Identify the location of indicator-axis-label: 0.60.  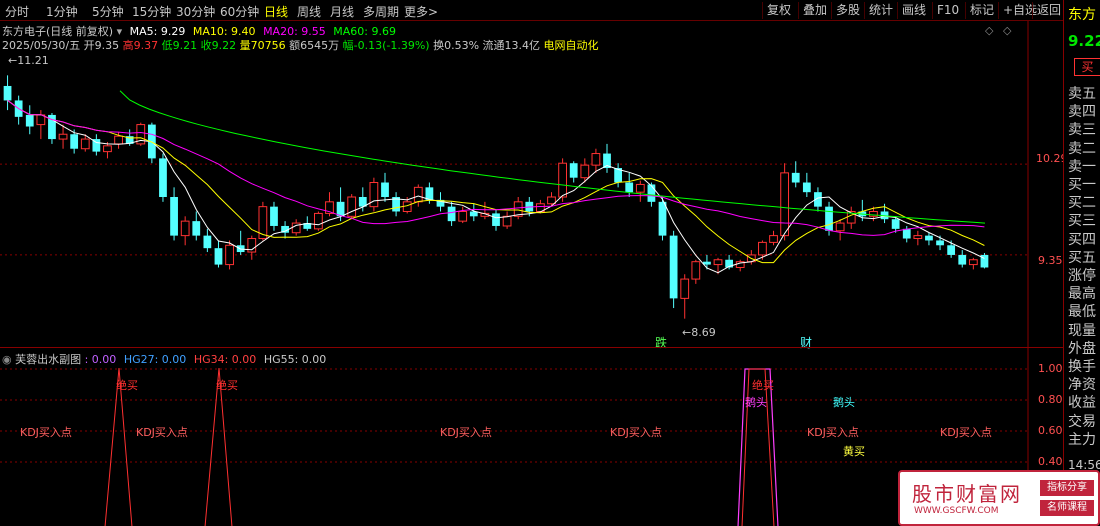
(1050, 430).